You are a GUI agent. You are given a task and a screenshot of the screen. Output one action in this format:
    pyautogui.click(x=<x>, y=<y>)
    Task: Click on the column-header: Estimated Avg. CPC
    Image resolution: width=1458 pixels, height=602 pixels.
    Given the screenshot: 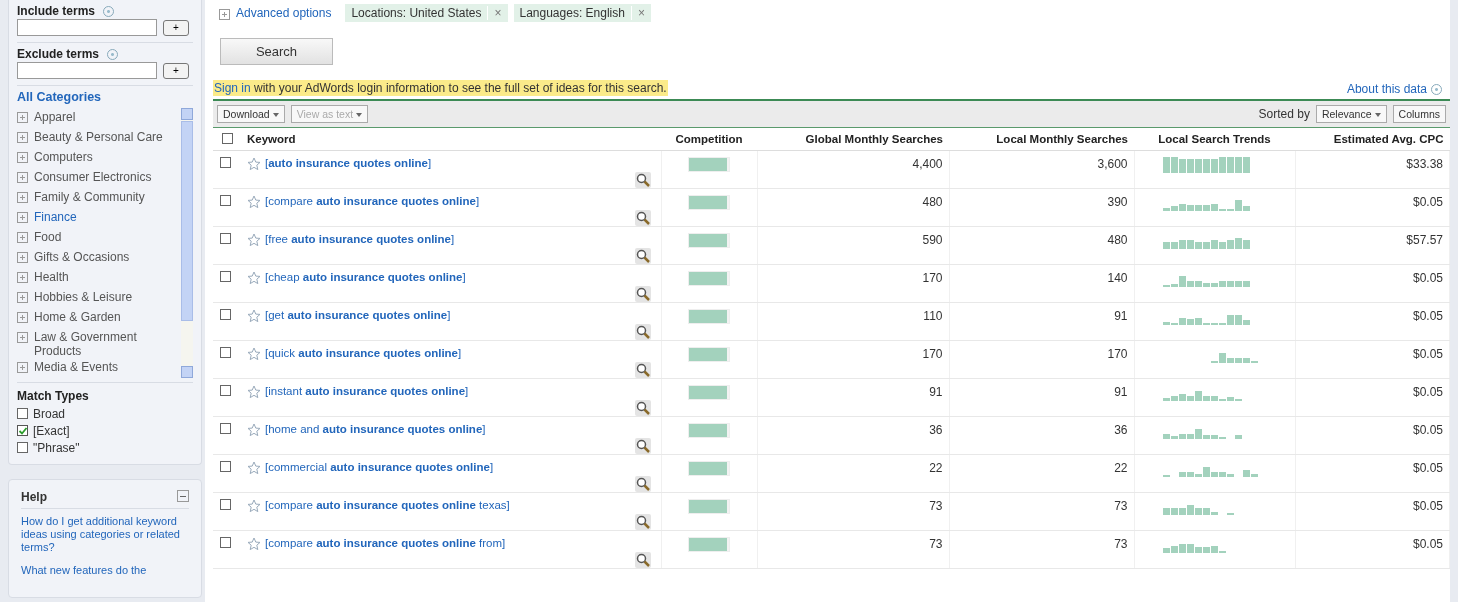 What is the action you would take?
    pyautogui.click(x=1388, y=139)
    